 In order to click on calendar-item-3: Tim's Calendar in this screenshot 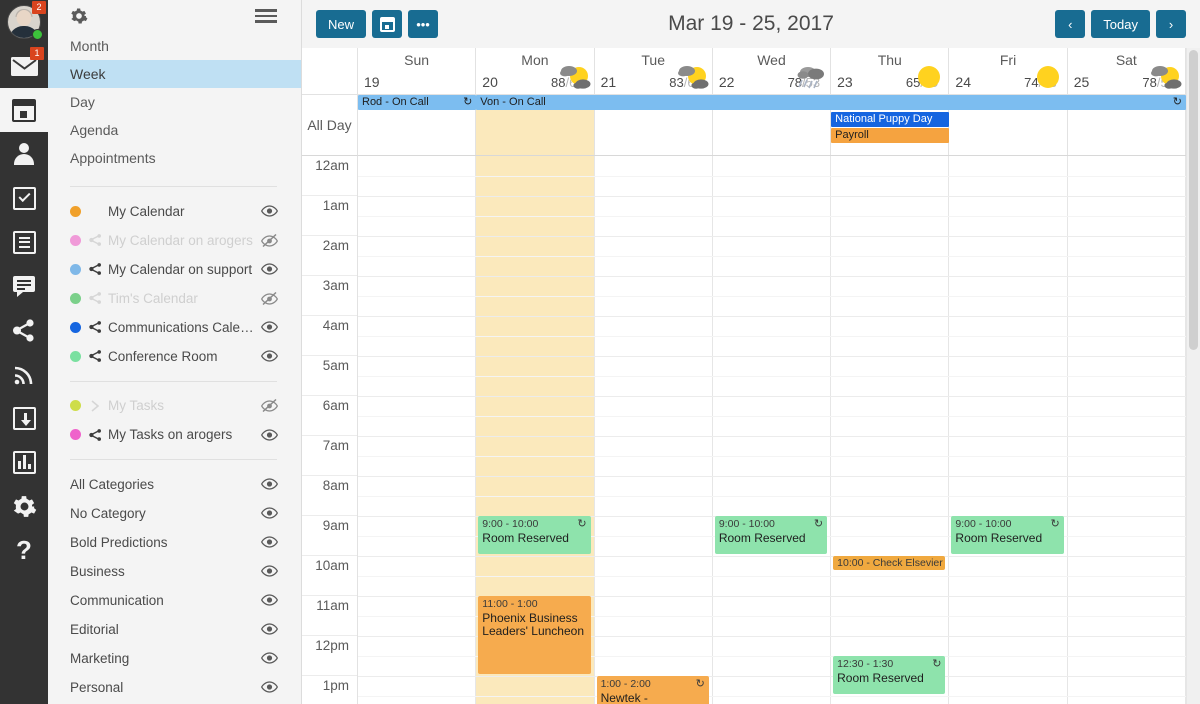, I will do `click(174, 298)`.